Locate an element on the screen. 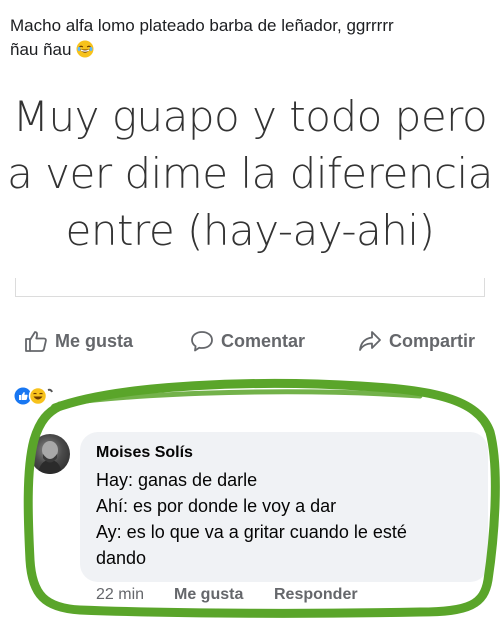 This screenshot has height=622, width=500. commenter-avatar is located at coordinates (50, 454).